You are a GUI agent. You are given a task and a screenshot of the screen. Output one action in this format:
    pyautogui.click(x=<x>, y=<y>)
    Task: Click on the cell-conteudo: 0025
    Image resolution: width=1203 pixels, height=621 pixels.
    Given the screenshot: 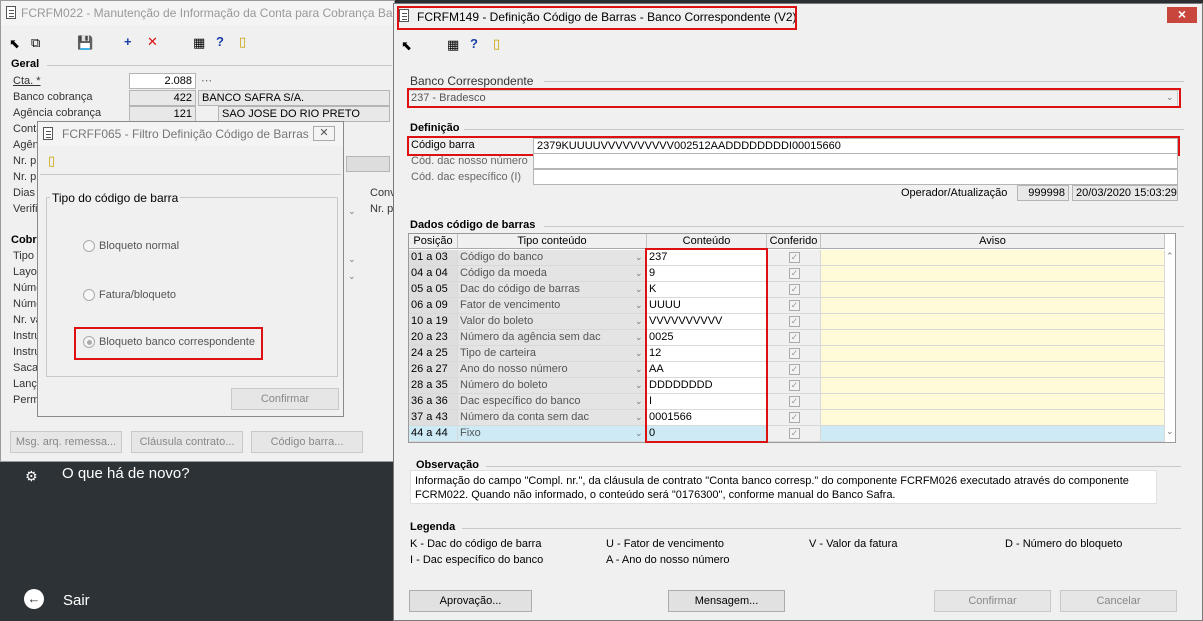 What is the action you would take?
    pyautogui.click(x=707, y=338)
    